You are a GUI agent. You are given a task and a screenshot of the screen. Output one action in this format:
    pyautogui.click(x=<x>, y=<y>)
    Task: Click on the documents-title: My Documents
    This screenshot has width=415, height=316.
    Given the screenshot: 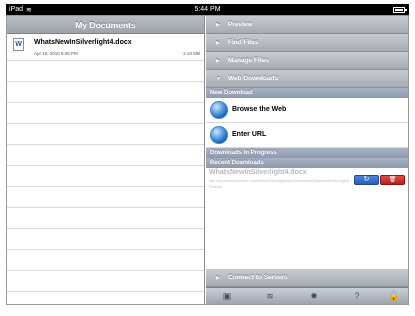 What is the action you would take?
    pyautogui.click(x=105, y=25)
    